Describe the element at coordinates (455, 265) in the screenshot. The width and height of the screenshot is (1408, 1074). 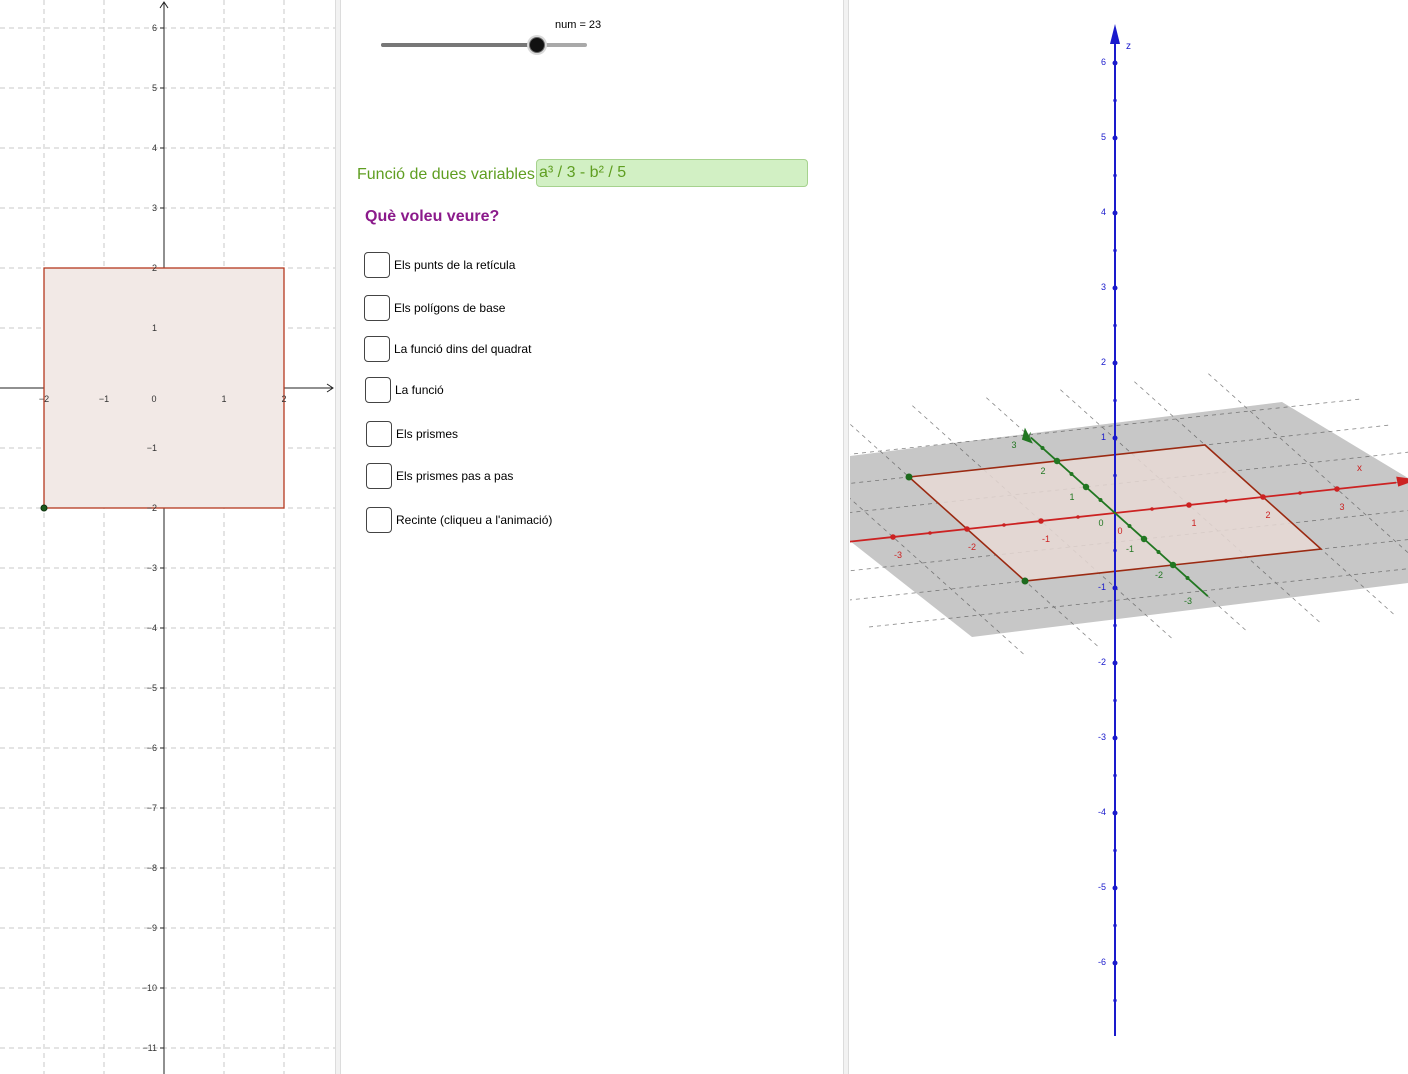
I see `checkbox-label: Els punts de la retícula` at that location.